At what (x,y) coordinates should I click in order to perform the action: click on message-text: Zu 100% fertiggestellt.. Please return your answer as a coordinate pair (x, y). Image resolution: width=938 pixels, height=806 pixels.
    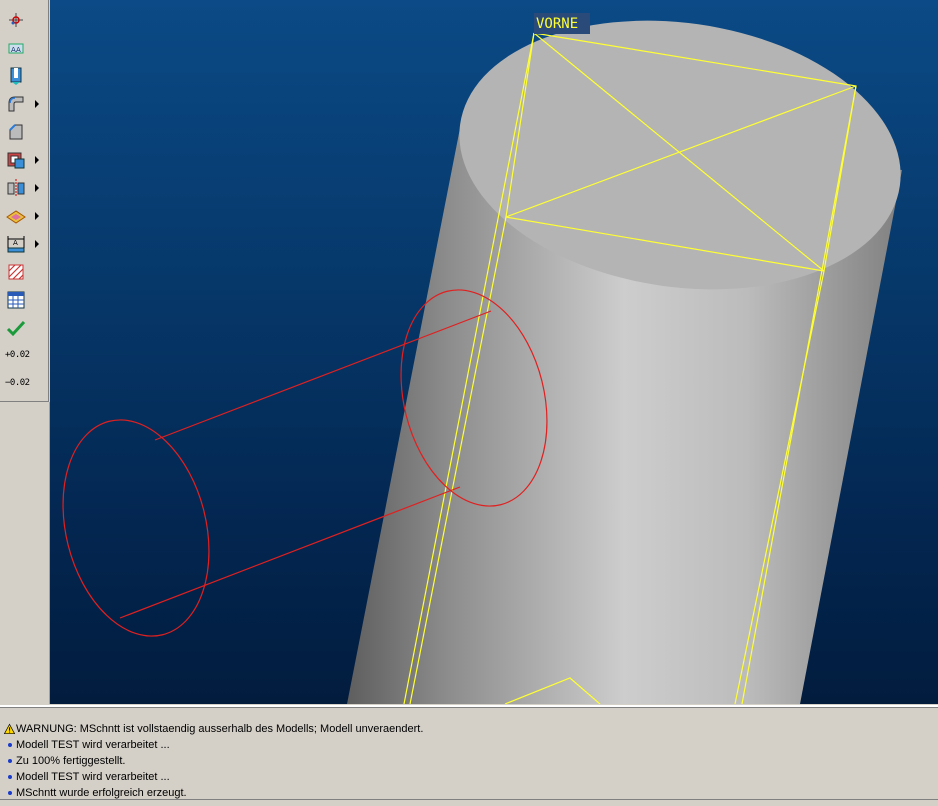
    Looking at the image, I should click on (71, 761).